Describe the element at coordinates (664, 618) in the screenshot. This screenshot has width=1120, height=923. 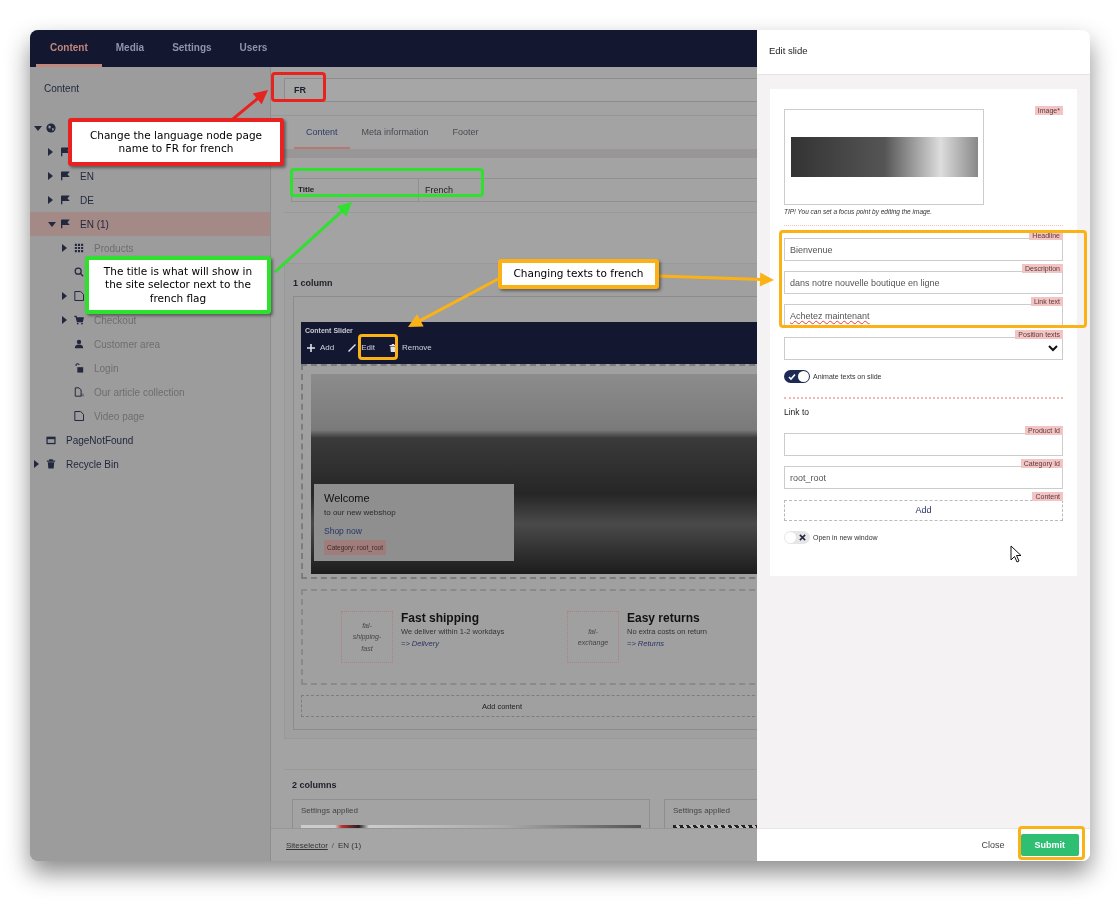
I see `usp-title: Easy returns` at that location.